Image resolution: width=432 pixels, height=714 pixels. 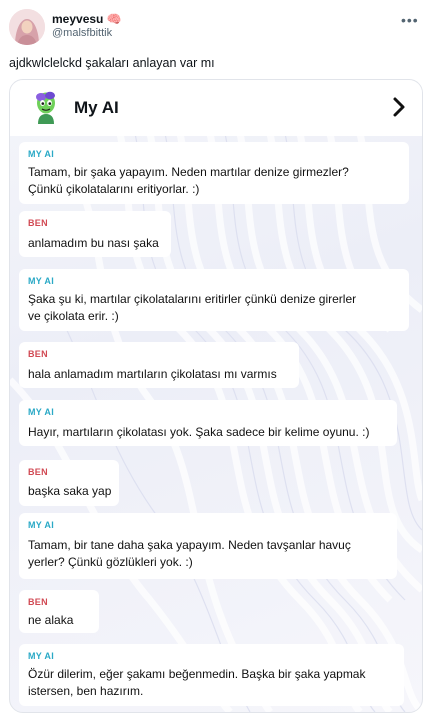 I want to click on username: meyvesu 🧠, so click(x=87, y=19).